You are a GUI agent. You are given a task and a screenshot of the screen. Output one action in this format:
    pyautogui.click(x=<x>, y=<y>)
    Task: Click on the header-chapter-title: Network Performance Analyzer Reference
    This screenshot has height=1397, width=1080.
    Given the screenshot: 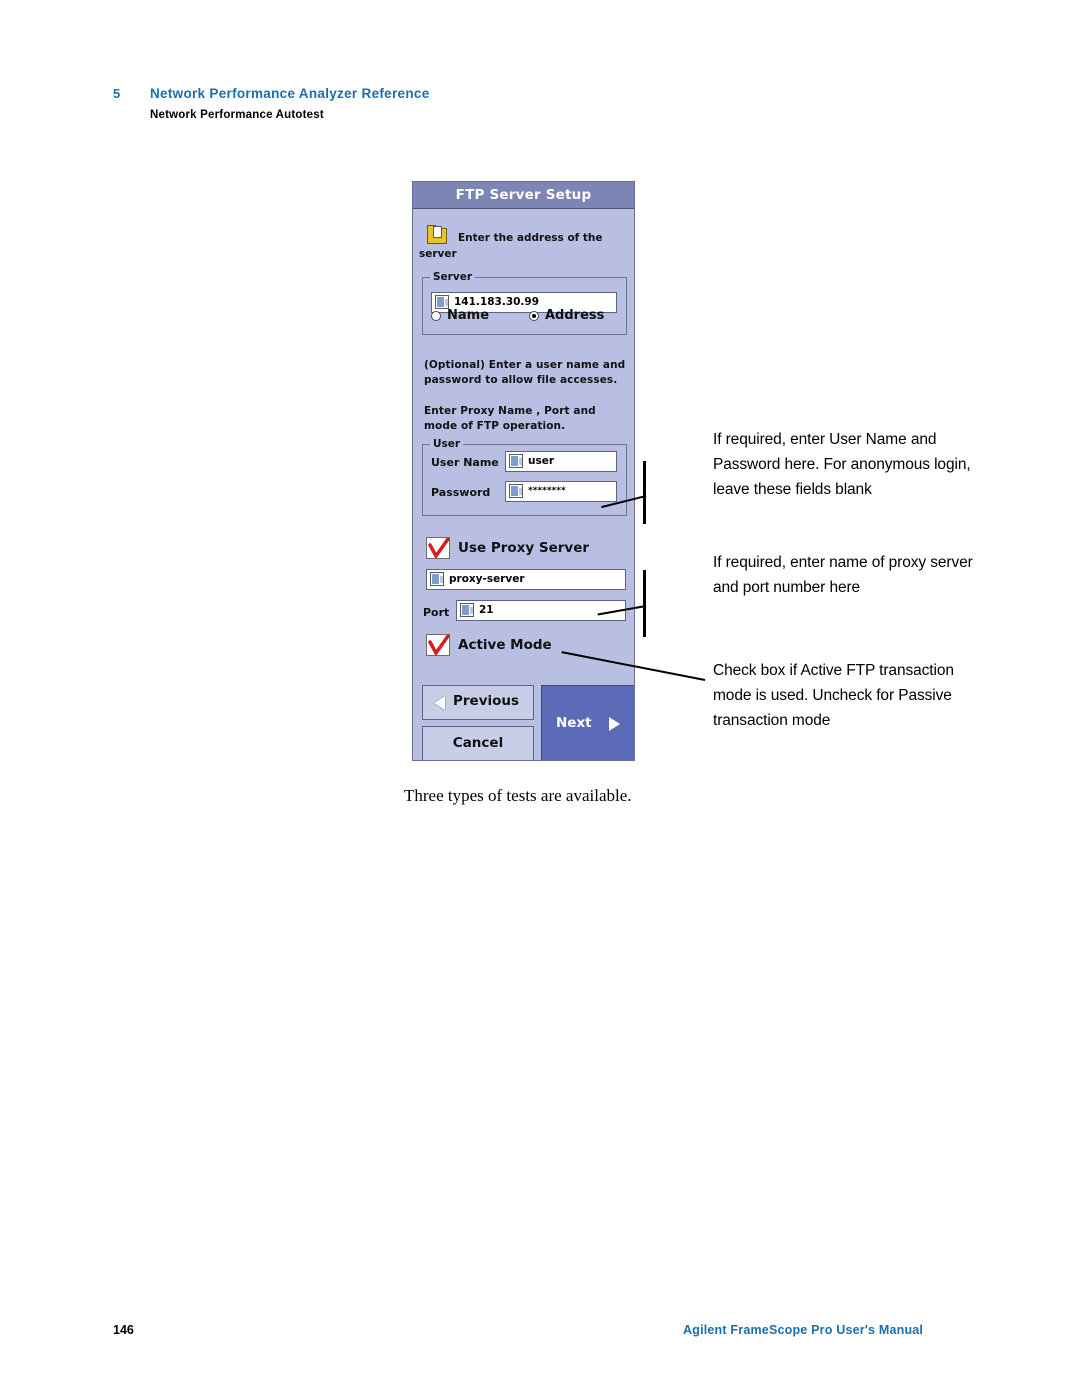 What is the action you would take?
    pyautogui.click(x=290, y=93)
    